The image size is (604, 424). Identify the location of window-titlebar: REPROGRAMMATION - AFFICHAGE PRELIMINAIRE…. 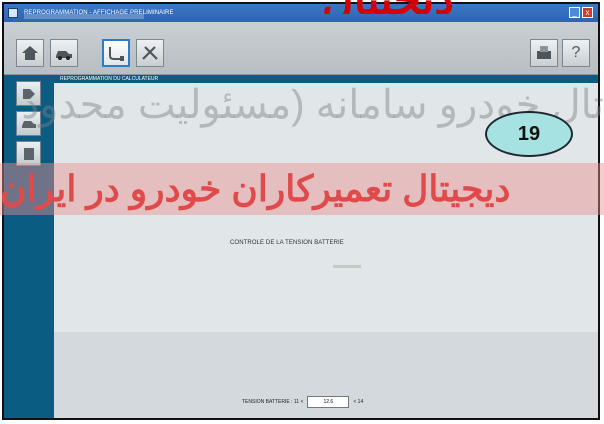
(301, 13).